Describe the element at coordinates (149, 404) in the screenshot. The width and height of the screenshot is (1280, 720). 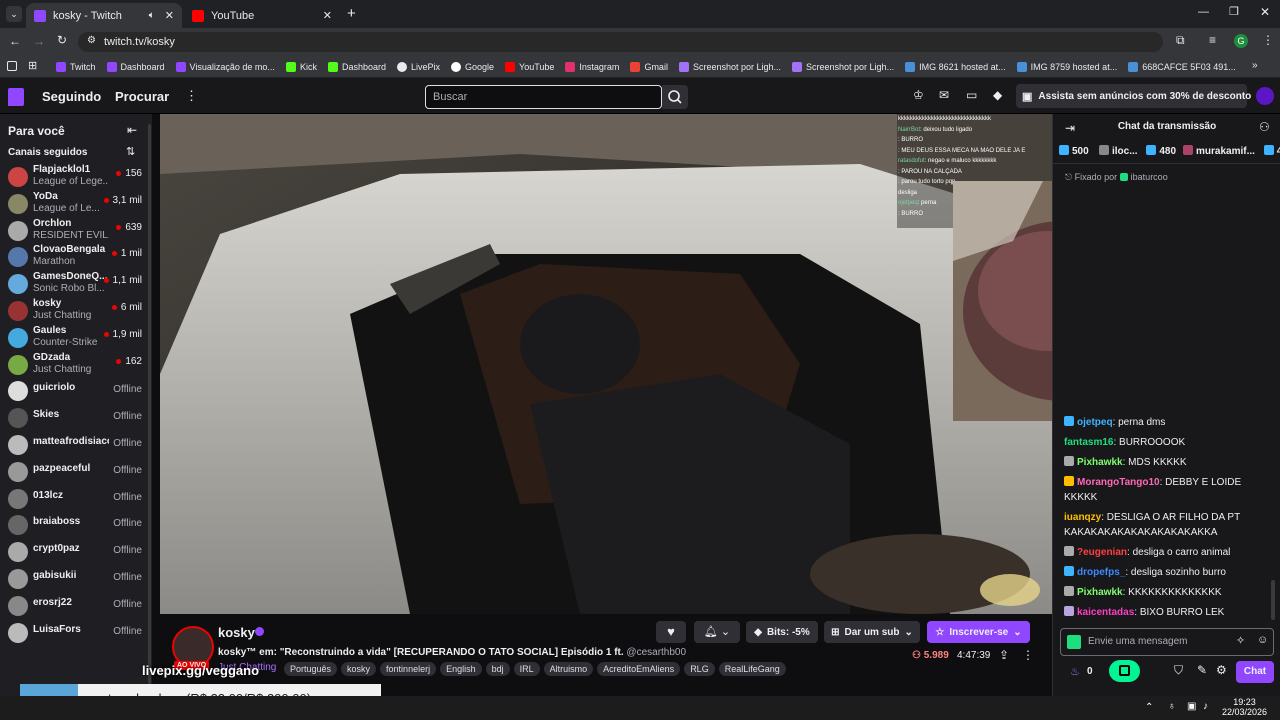
I see `sidebar-scrollbar` at that location.